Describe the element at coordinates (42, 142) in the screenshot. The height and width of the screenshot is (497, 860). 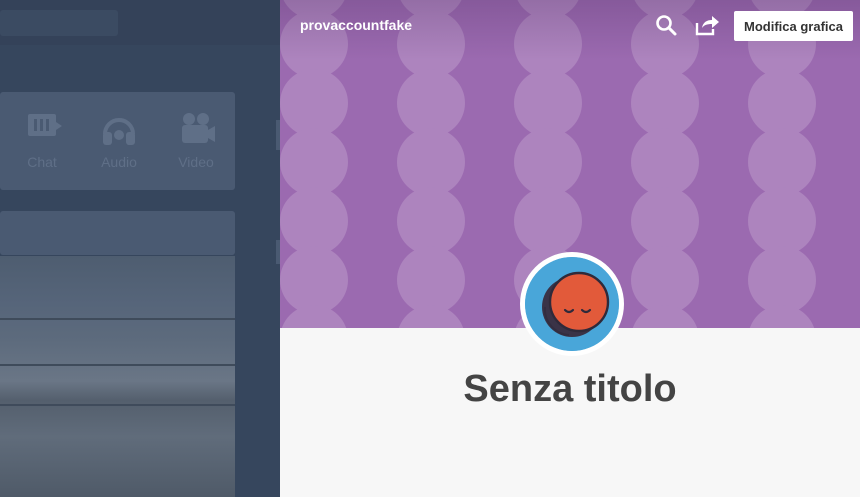
I see `post-chat-button: Chat` at that location.